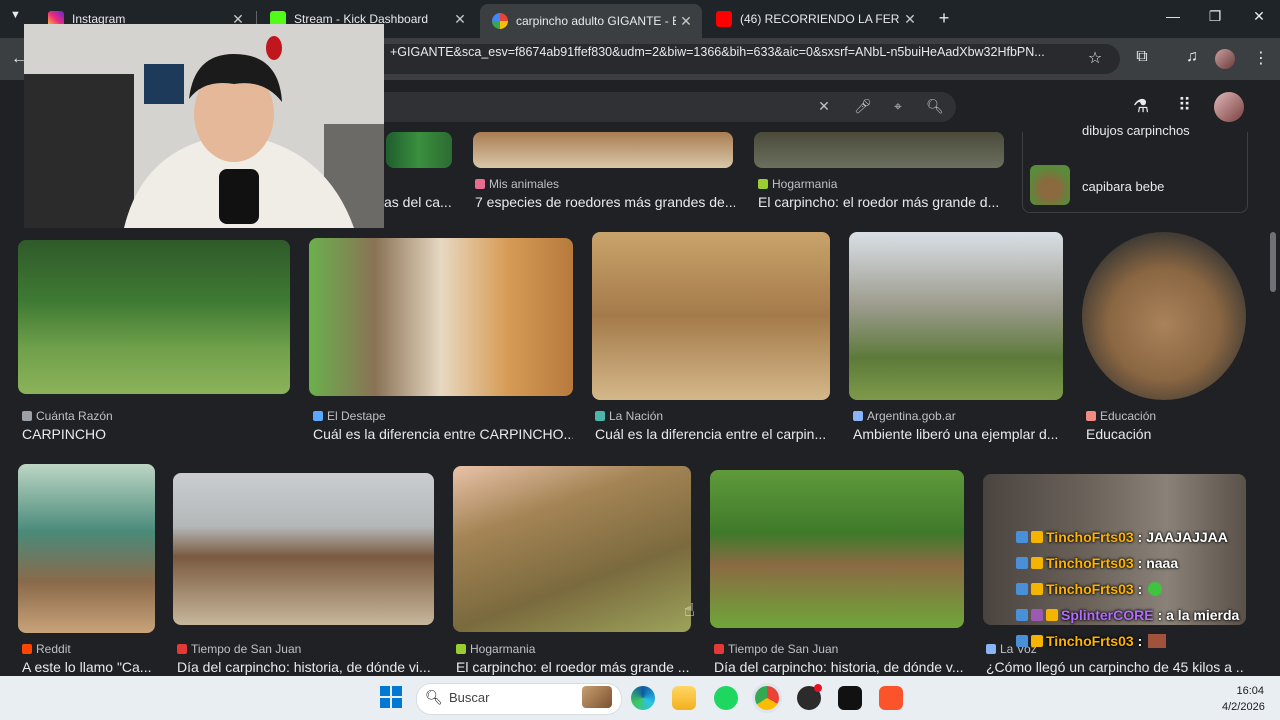 The image size is (1280, 720). What do you see at coordinates (591, 21) in the screenshot?
I see `tab-google-search: carpincho adulto GIGANTE - Bu ✕` at bounding box center [591, 21].